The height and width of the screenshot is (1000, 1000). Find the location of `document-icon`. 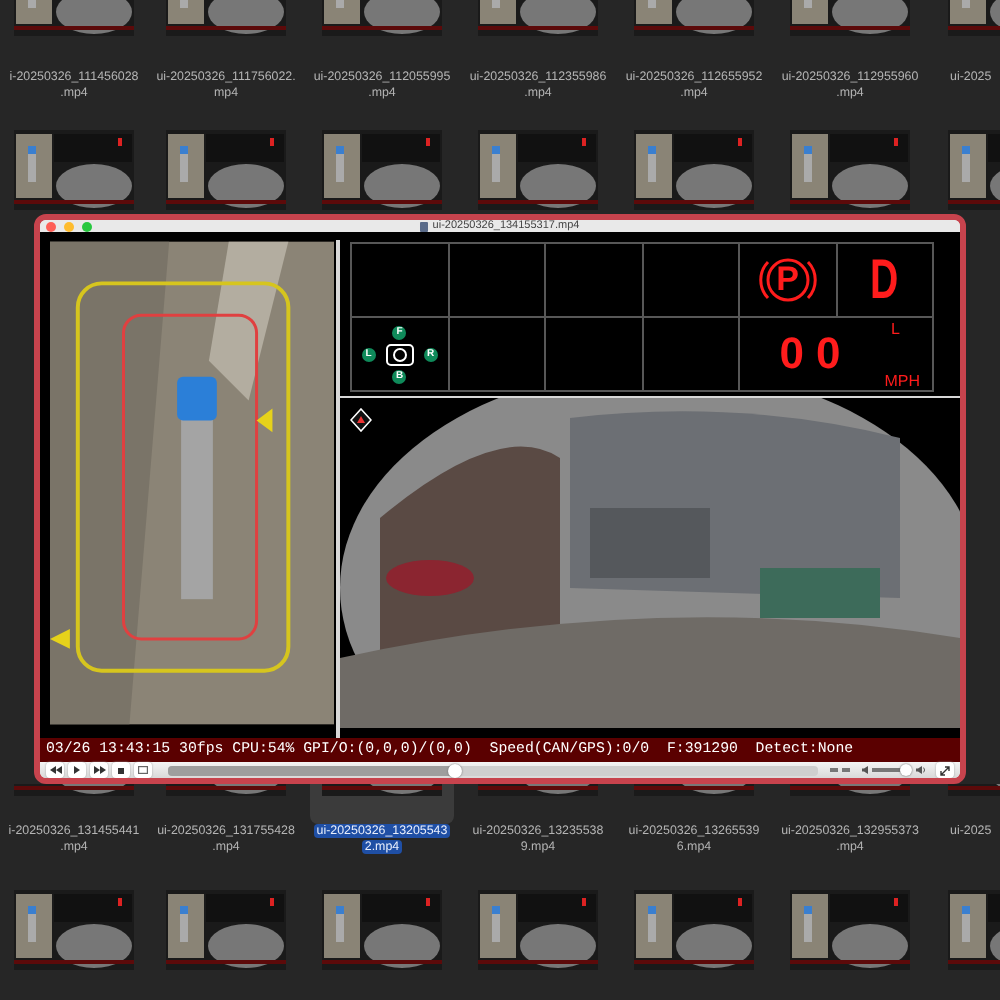

document-icon is located at coordinates (424, 226).